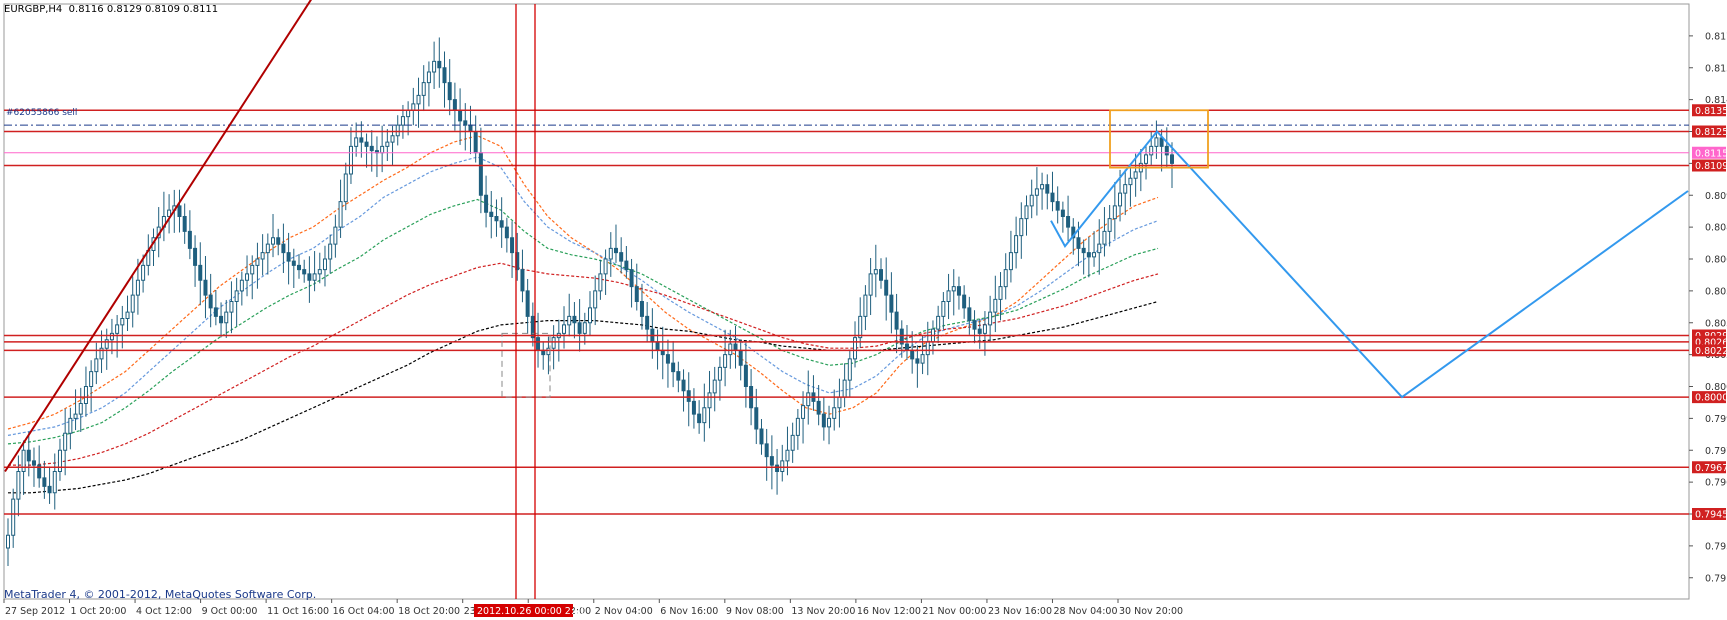 Image resolution: width=1727 pixels, height=620 pixels. I want to click on x-tick-label: 23 Nov 16:00, so click(1020, 611).